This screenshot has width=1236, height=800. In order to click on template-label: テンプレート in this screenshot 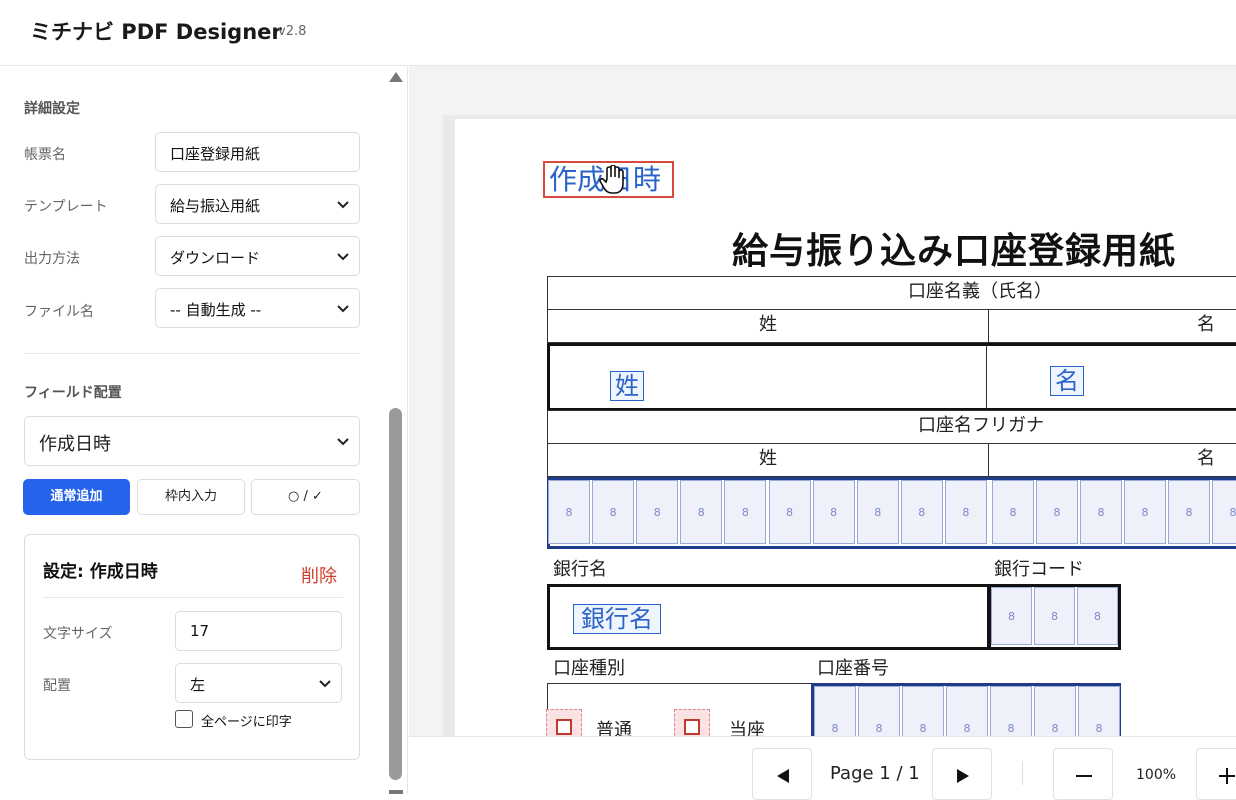, I will do `click(66, 207)`.